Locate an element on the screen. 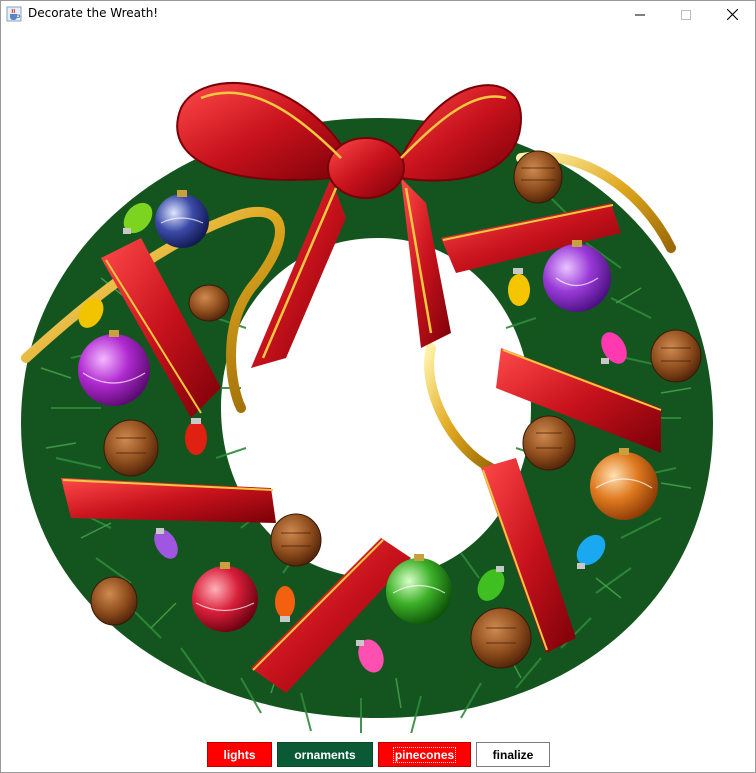  button-bar: lights ornaments pinecones finalize is located at coordinates (378, 755).